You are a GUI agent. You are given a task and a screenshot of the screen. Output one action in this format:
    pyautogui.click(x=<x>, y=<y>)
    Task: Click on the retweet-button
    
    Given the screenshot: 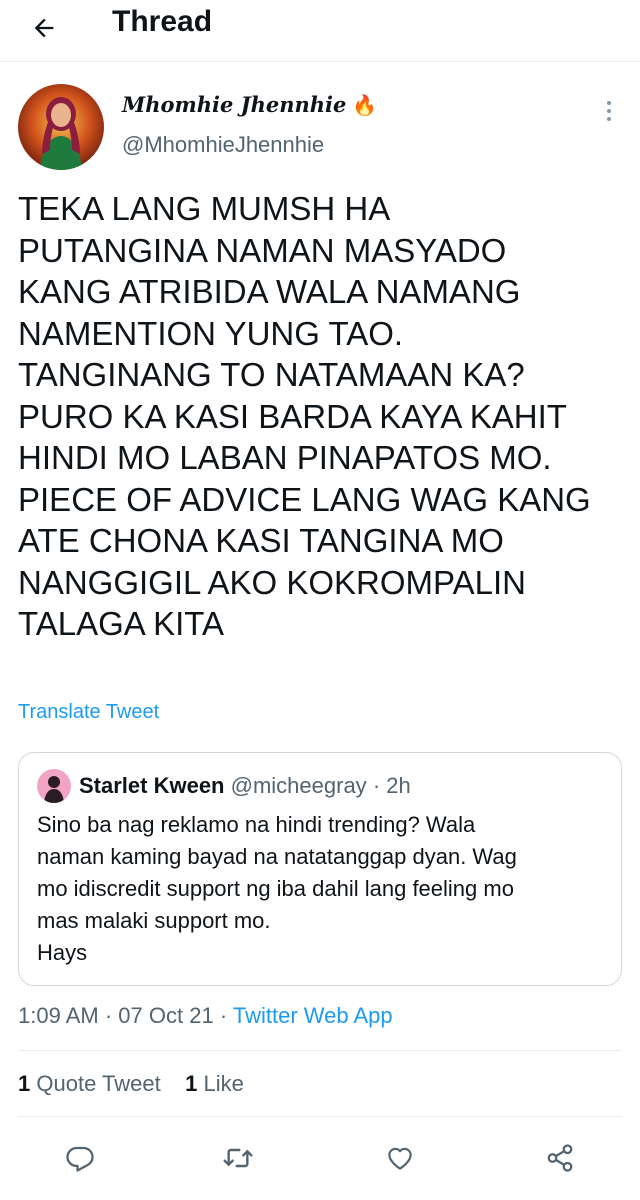 What is the action you would take?
    pyautogui.click(x=238, y=1158)
    